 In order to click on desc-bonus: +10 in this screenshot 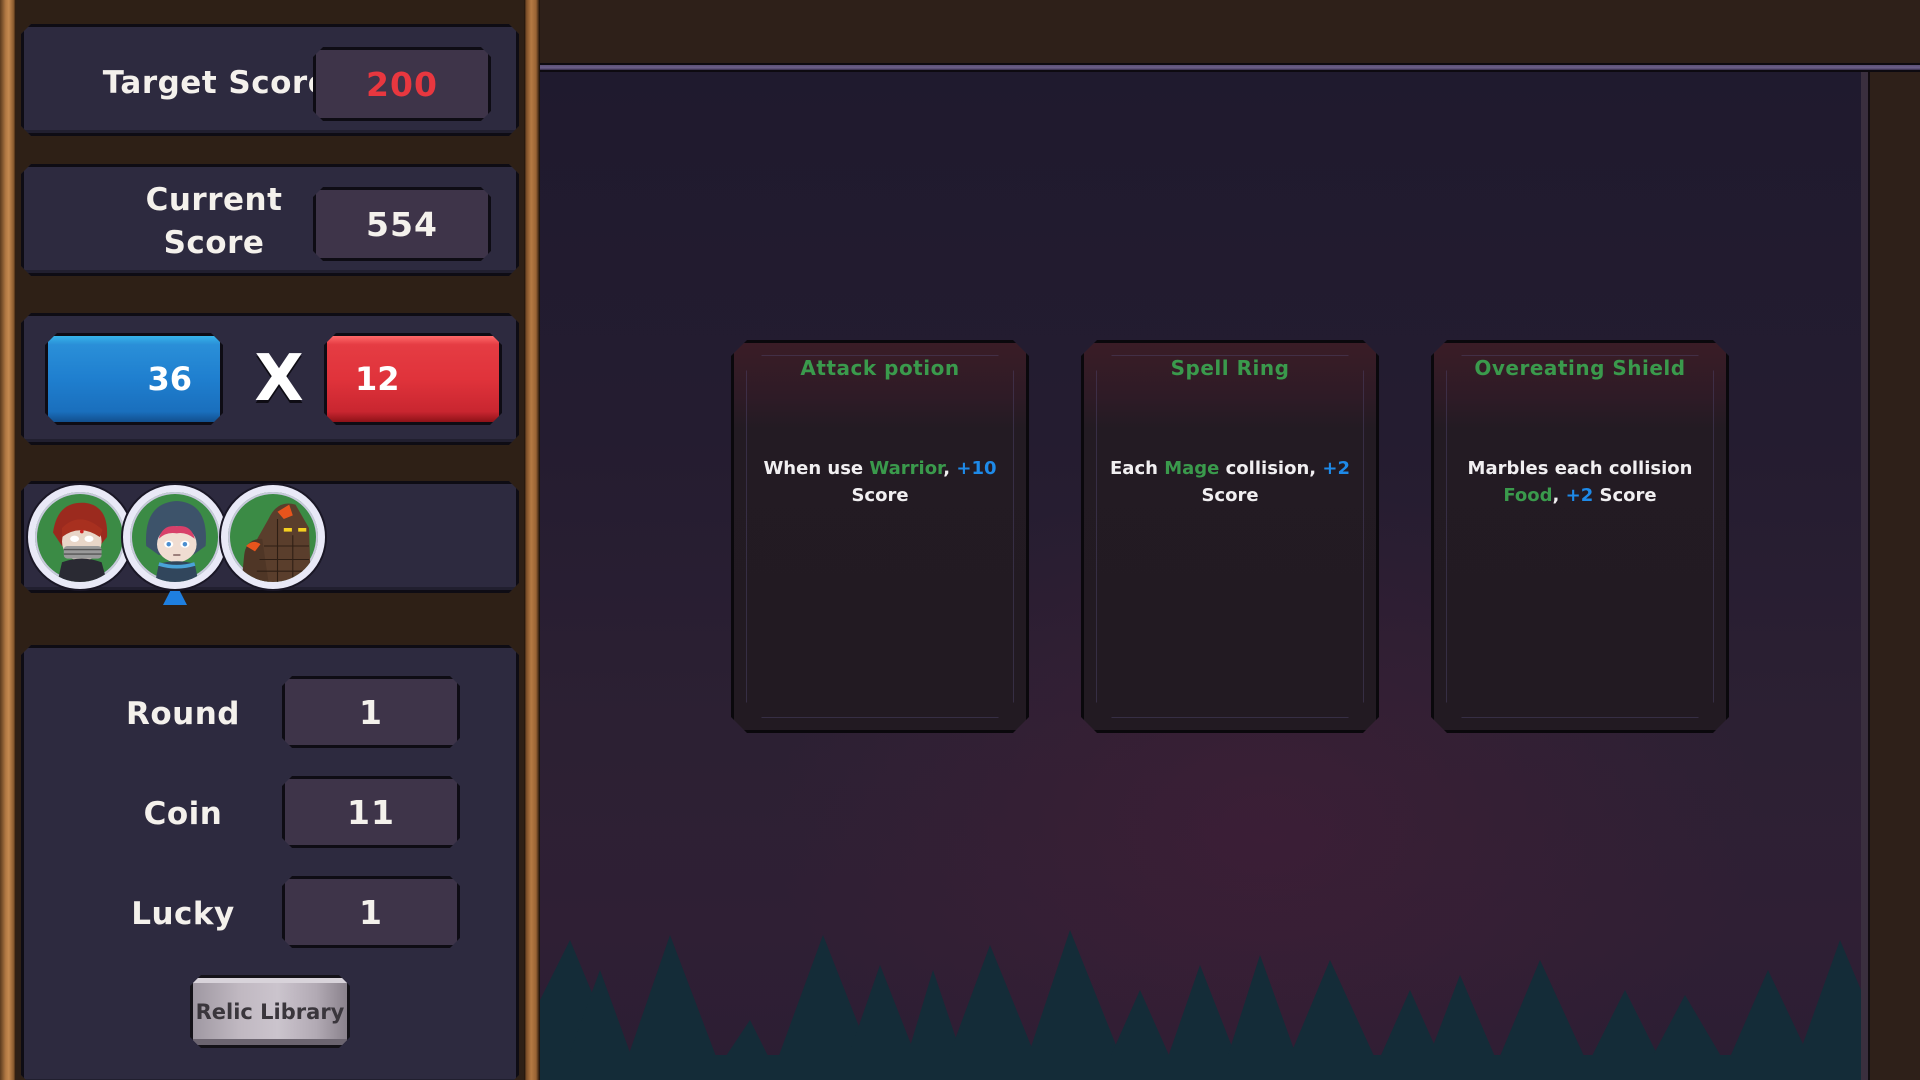, I will do `click(976, 468)`.